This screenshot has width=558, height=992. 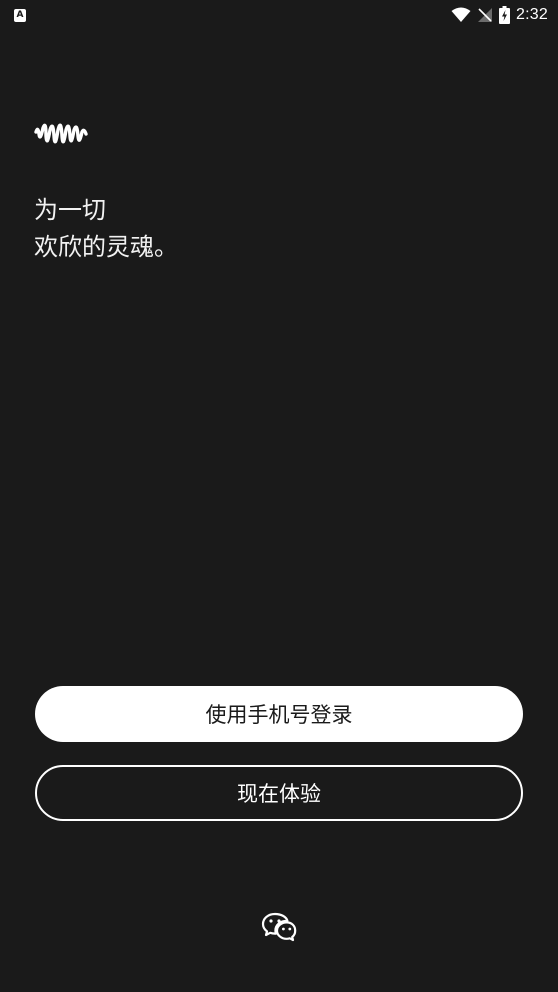 I want to click on try-now-button: 现在体验, so click(x=279, y=793).